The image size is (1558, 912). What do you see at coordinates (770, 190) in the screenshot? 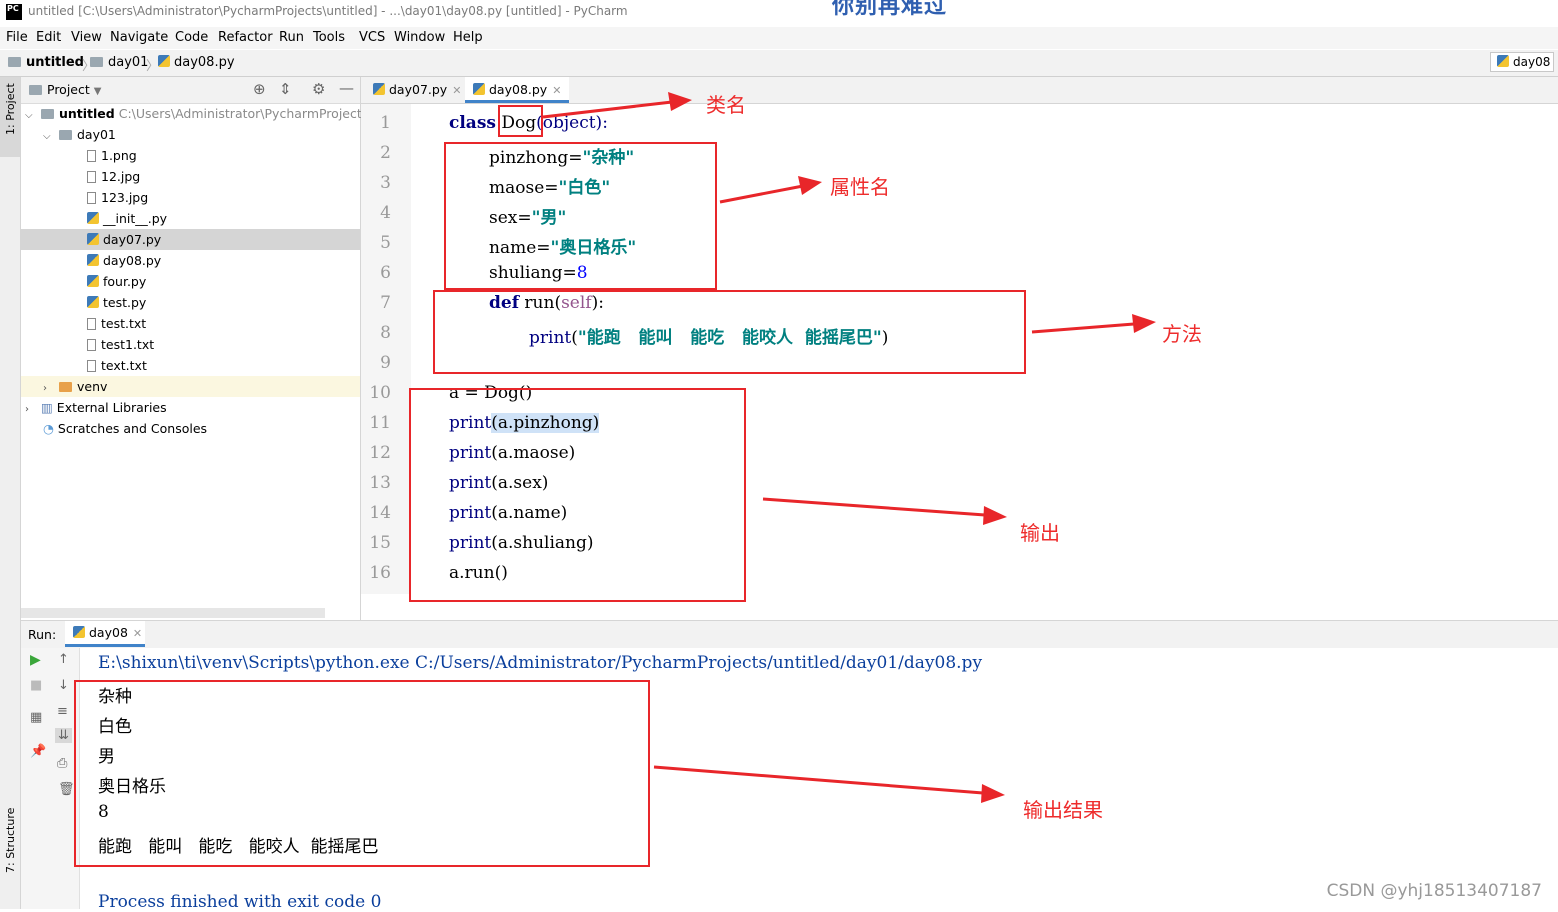
I see `arrow-attributes` at bounding box center [770, 190].